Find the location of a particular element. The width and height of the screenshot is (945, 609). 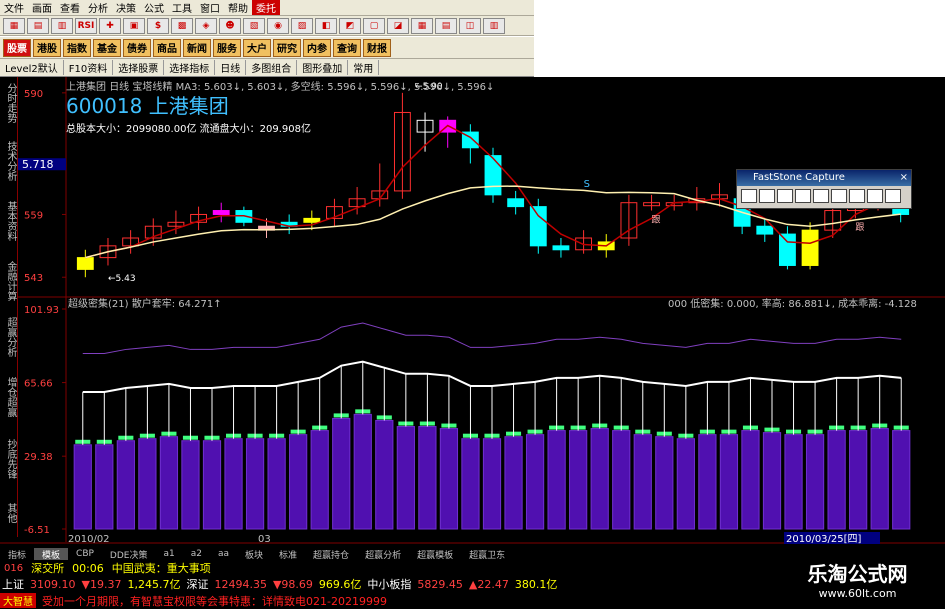

menu-item: 帮助 is located at coordinates (238, 7).